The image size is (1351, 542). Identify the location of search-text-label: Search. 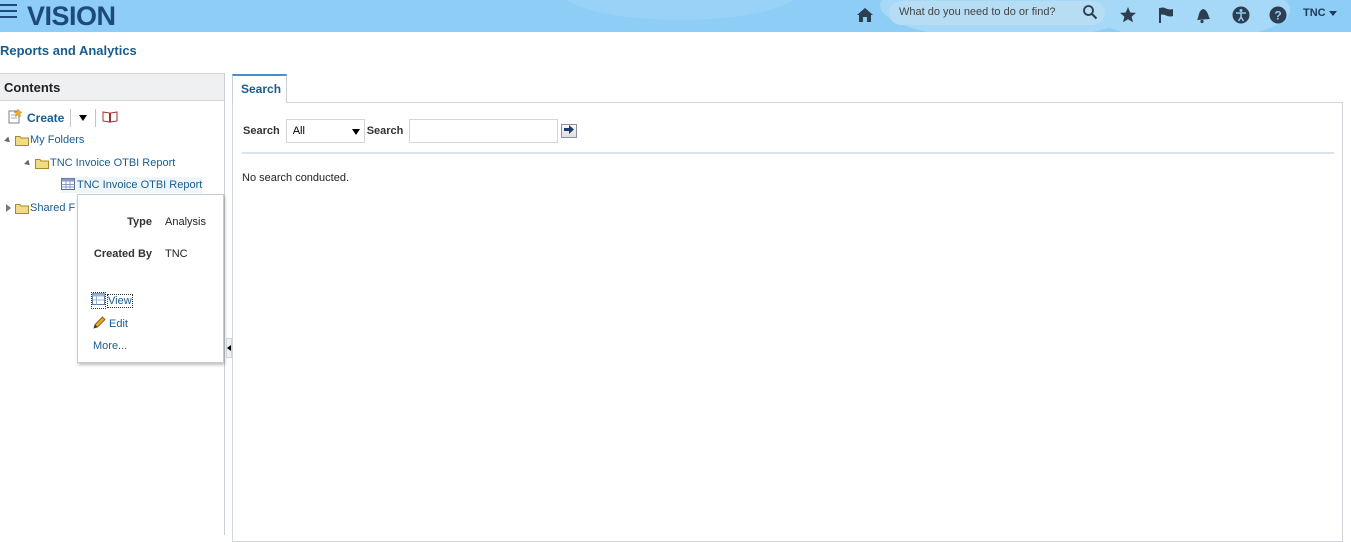
(385, 131).